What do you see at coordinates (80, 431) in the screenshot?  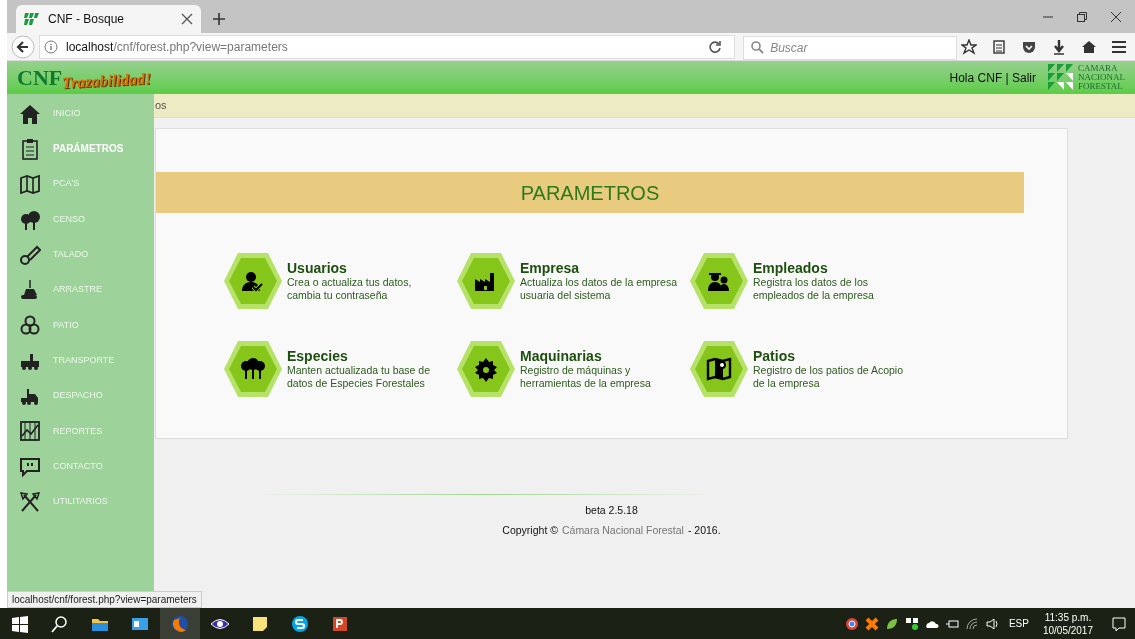 I see `sidebar-item: REPORTES` at bounding box center [80, 431].